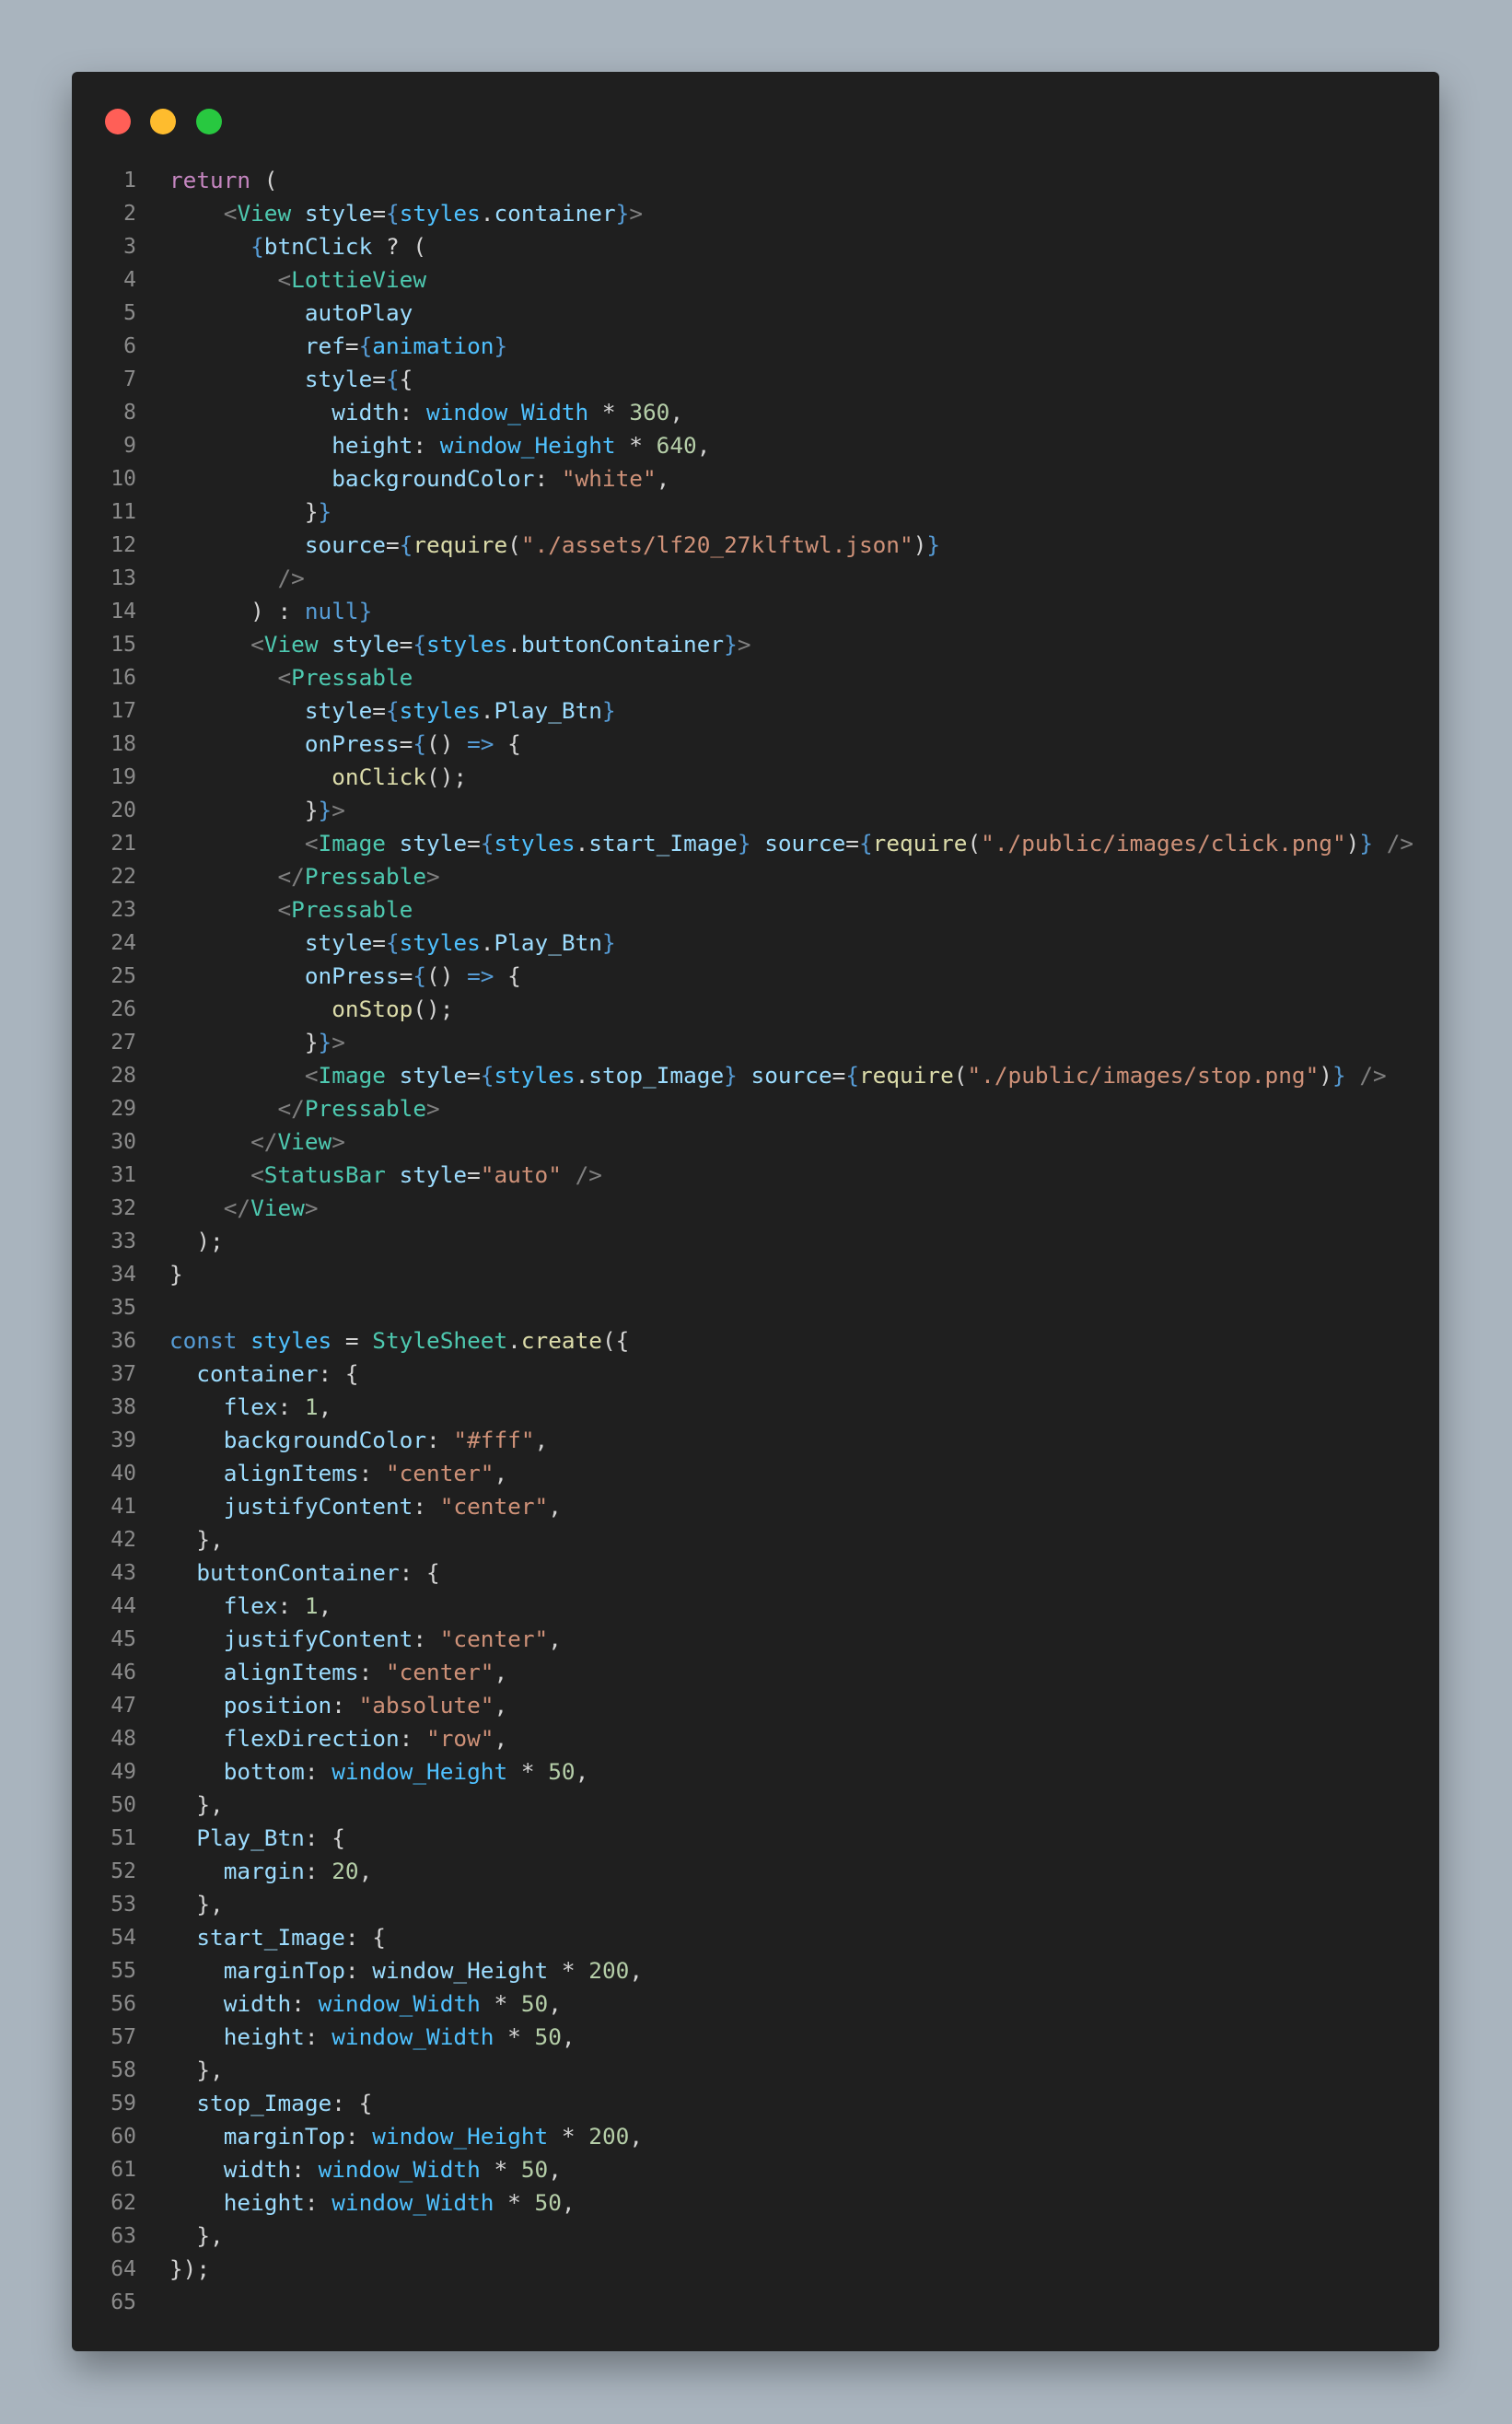 Image resolution: width=1512 pixels, height=2424 pixels. I want to click on code-line: 16 <Pressable, so click(756, 677).